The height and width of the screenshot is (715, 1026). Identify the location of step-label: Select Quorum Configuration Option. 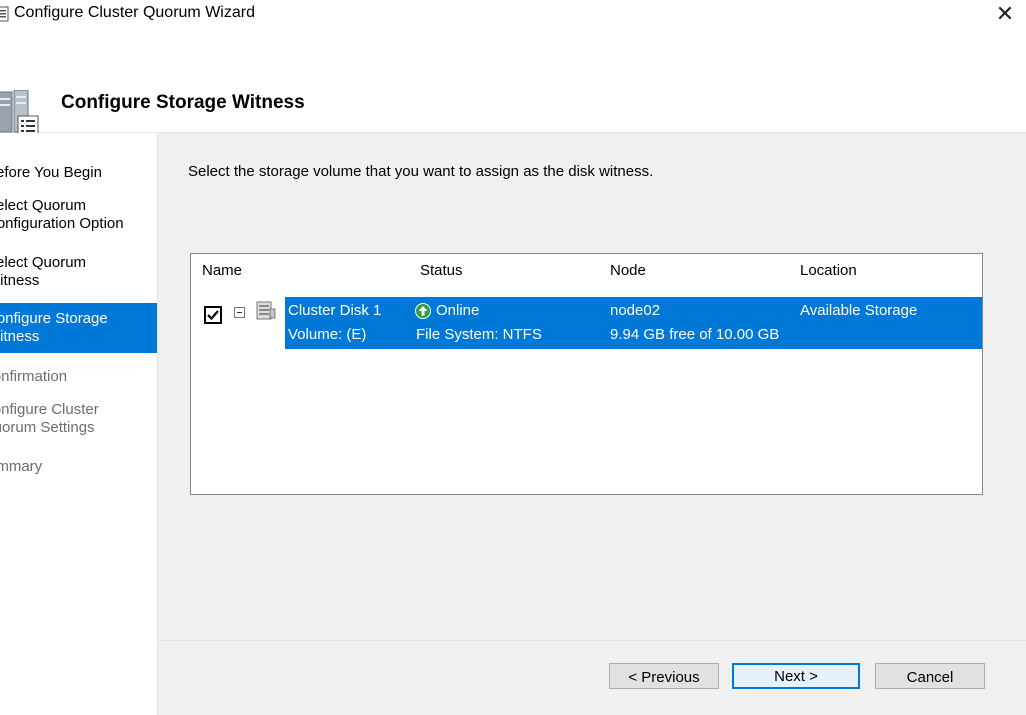
(62, 214).